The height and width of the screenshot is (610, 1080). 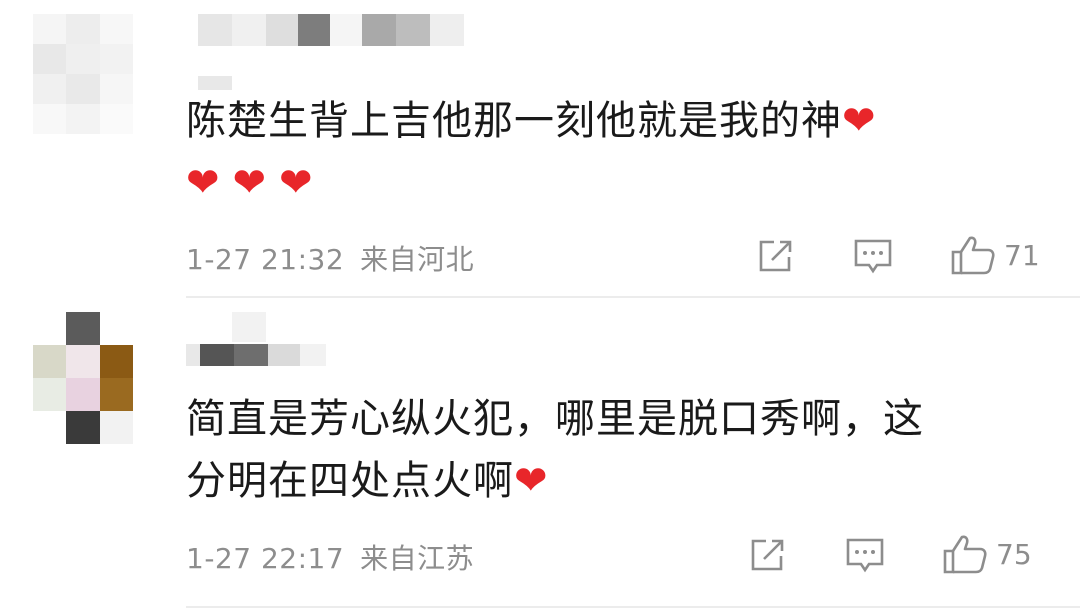 I want to click on like-count: 75, so click(x=1014, y=554).